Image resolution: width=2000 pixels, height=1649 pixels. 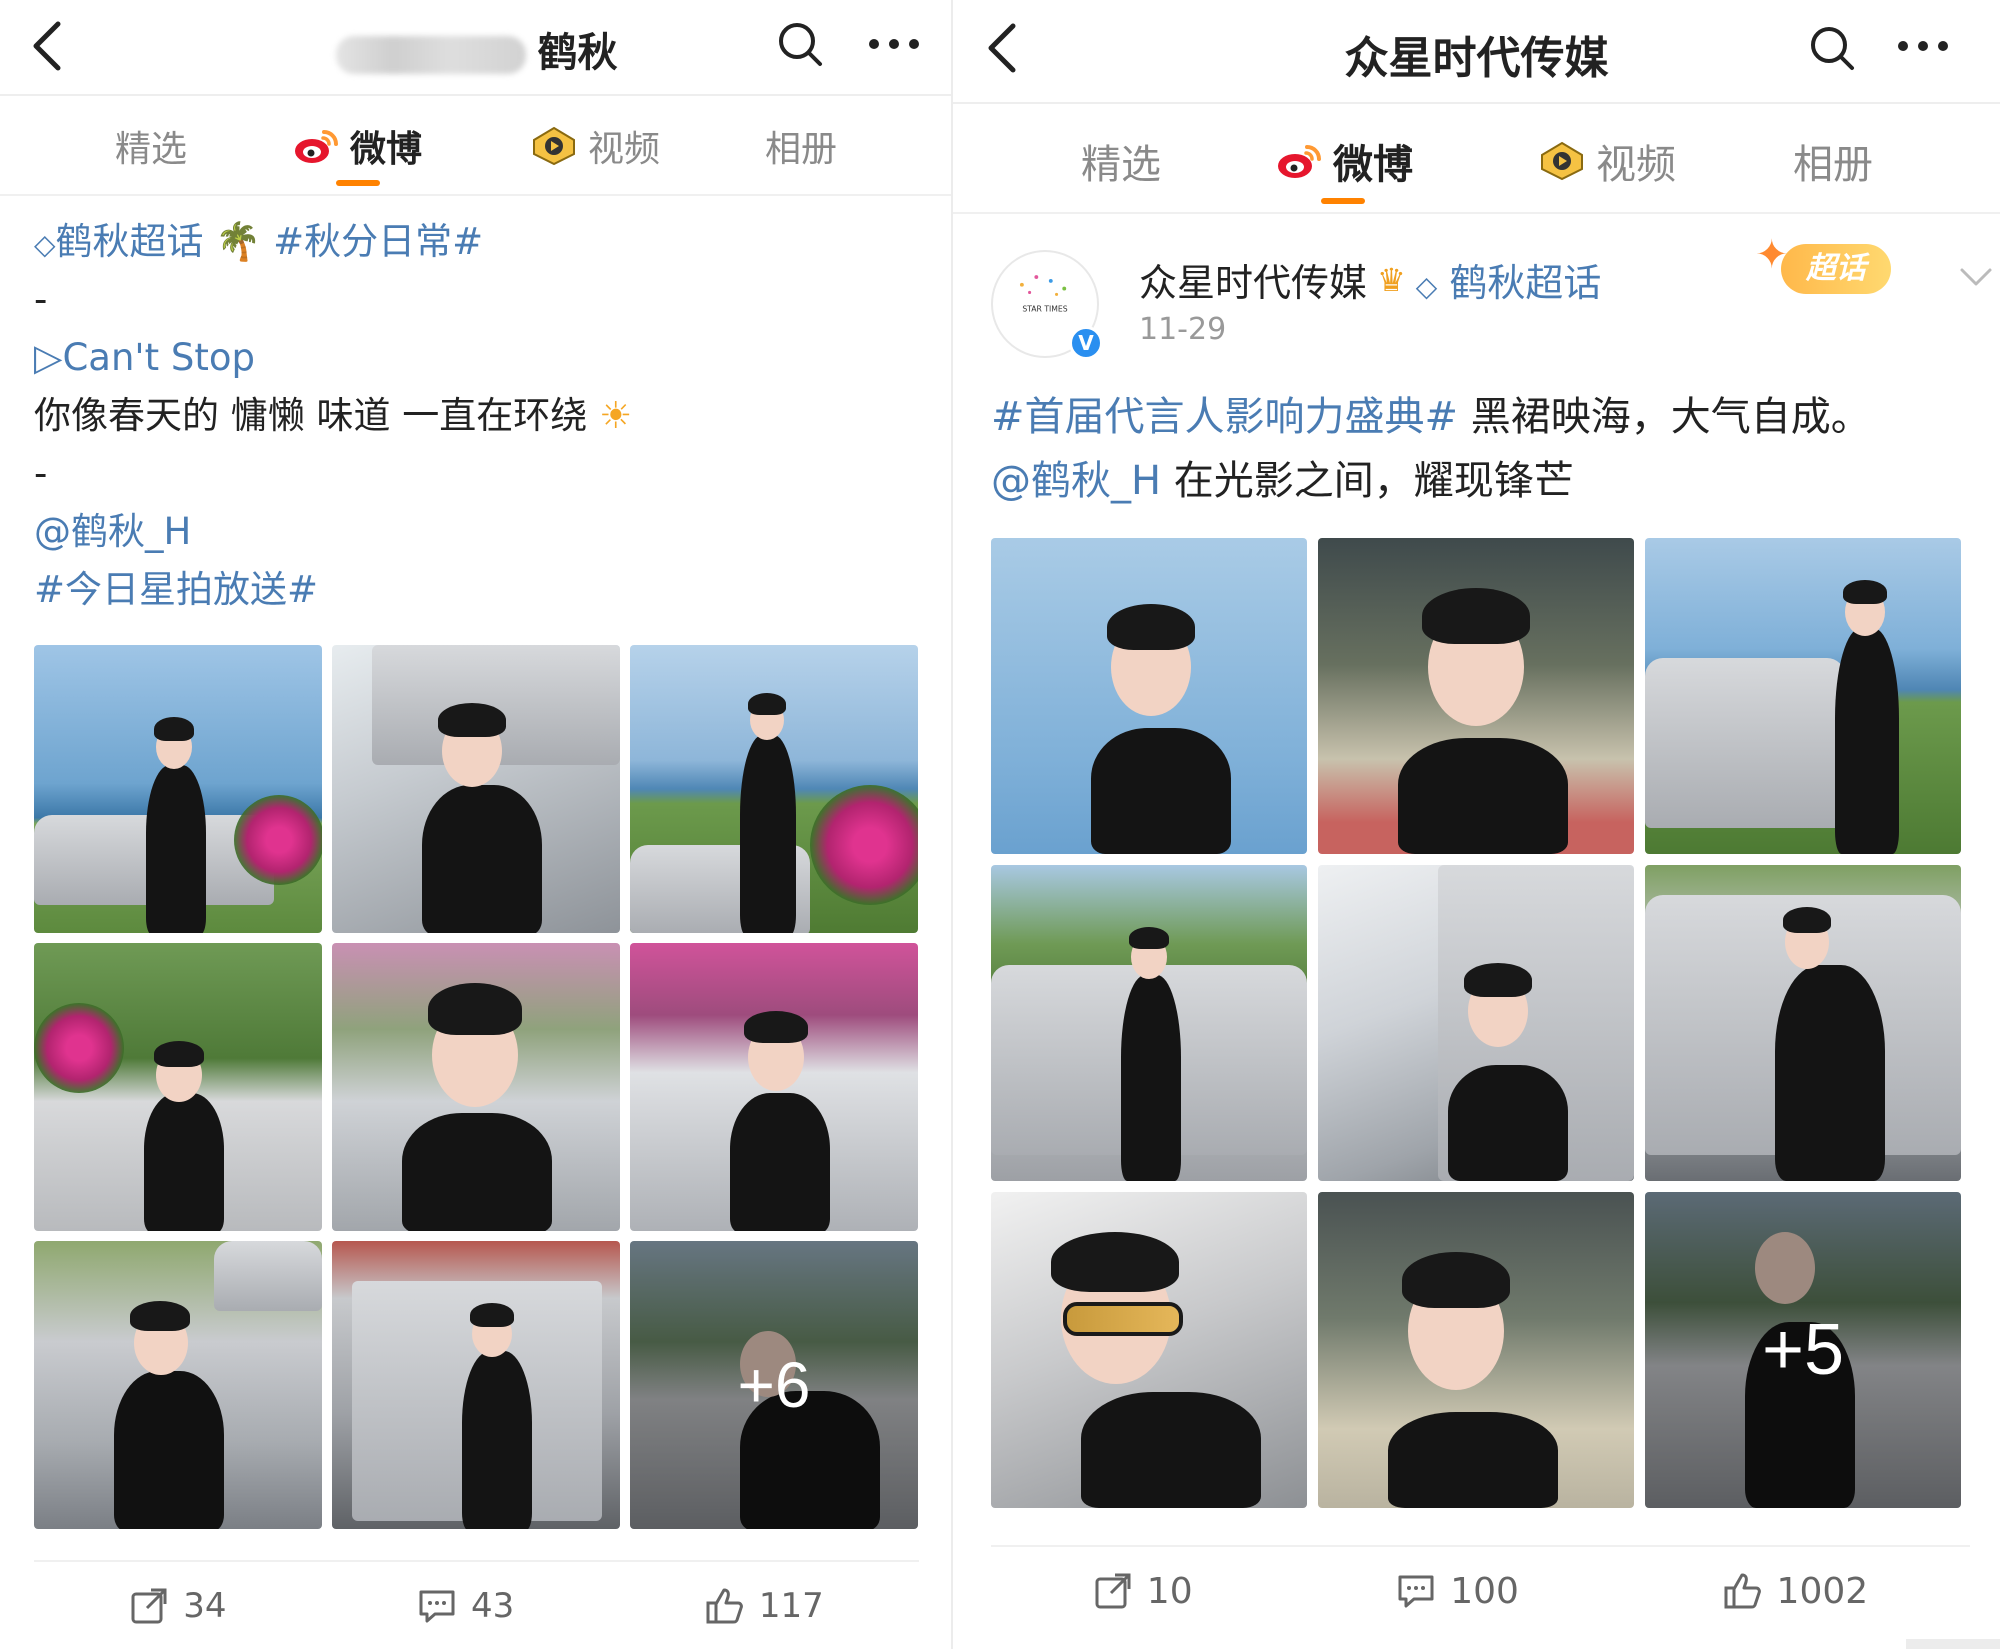 I want to click on hashtag-link: #秋分日常#, so click(x=378, y=241).